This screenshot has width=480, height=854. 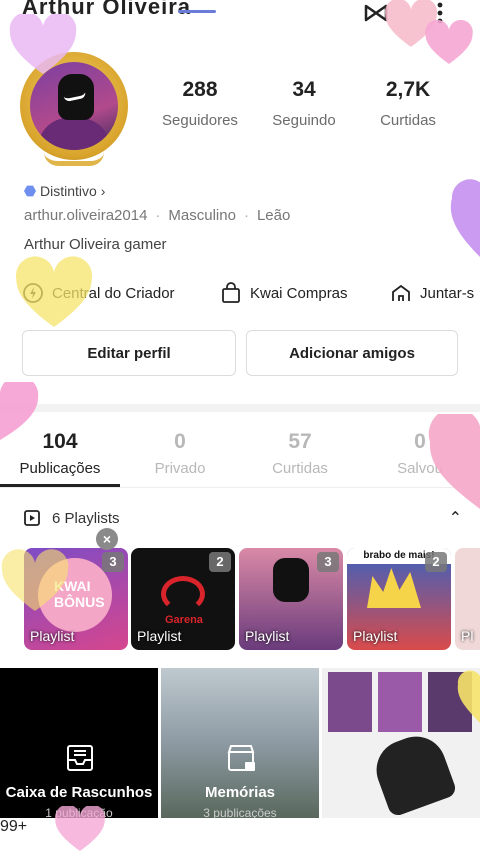 What do you see at coordinates (95, 244) in the screenshot?
I see `profile-bio: Arthur Oliveira gamer` at bounding box center [95, 244].